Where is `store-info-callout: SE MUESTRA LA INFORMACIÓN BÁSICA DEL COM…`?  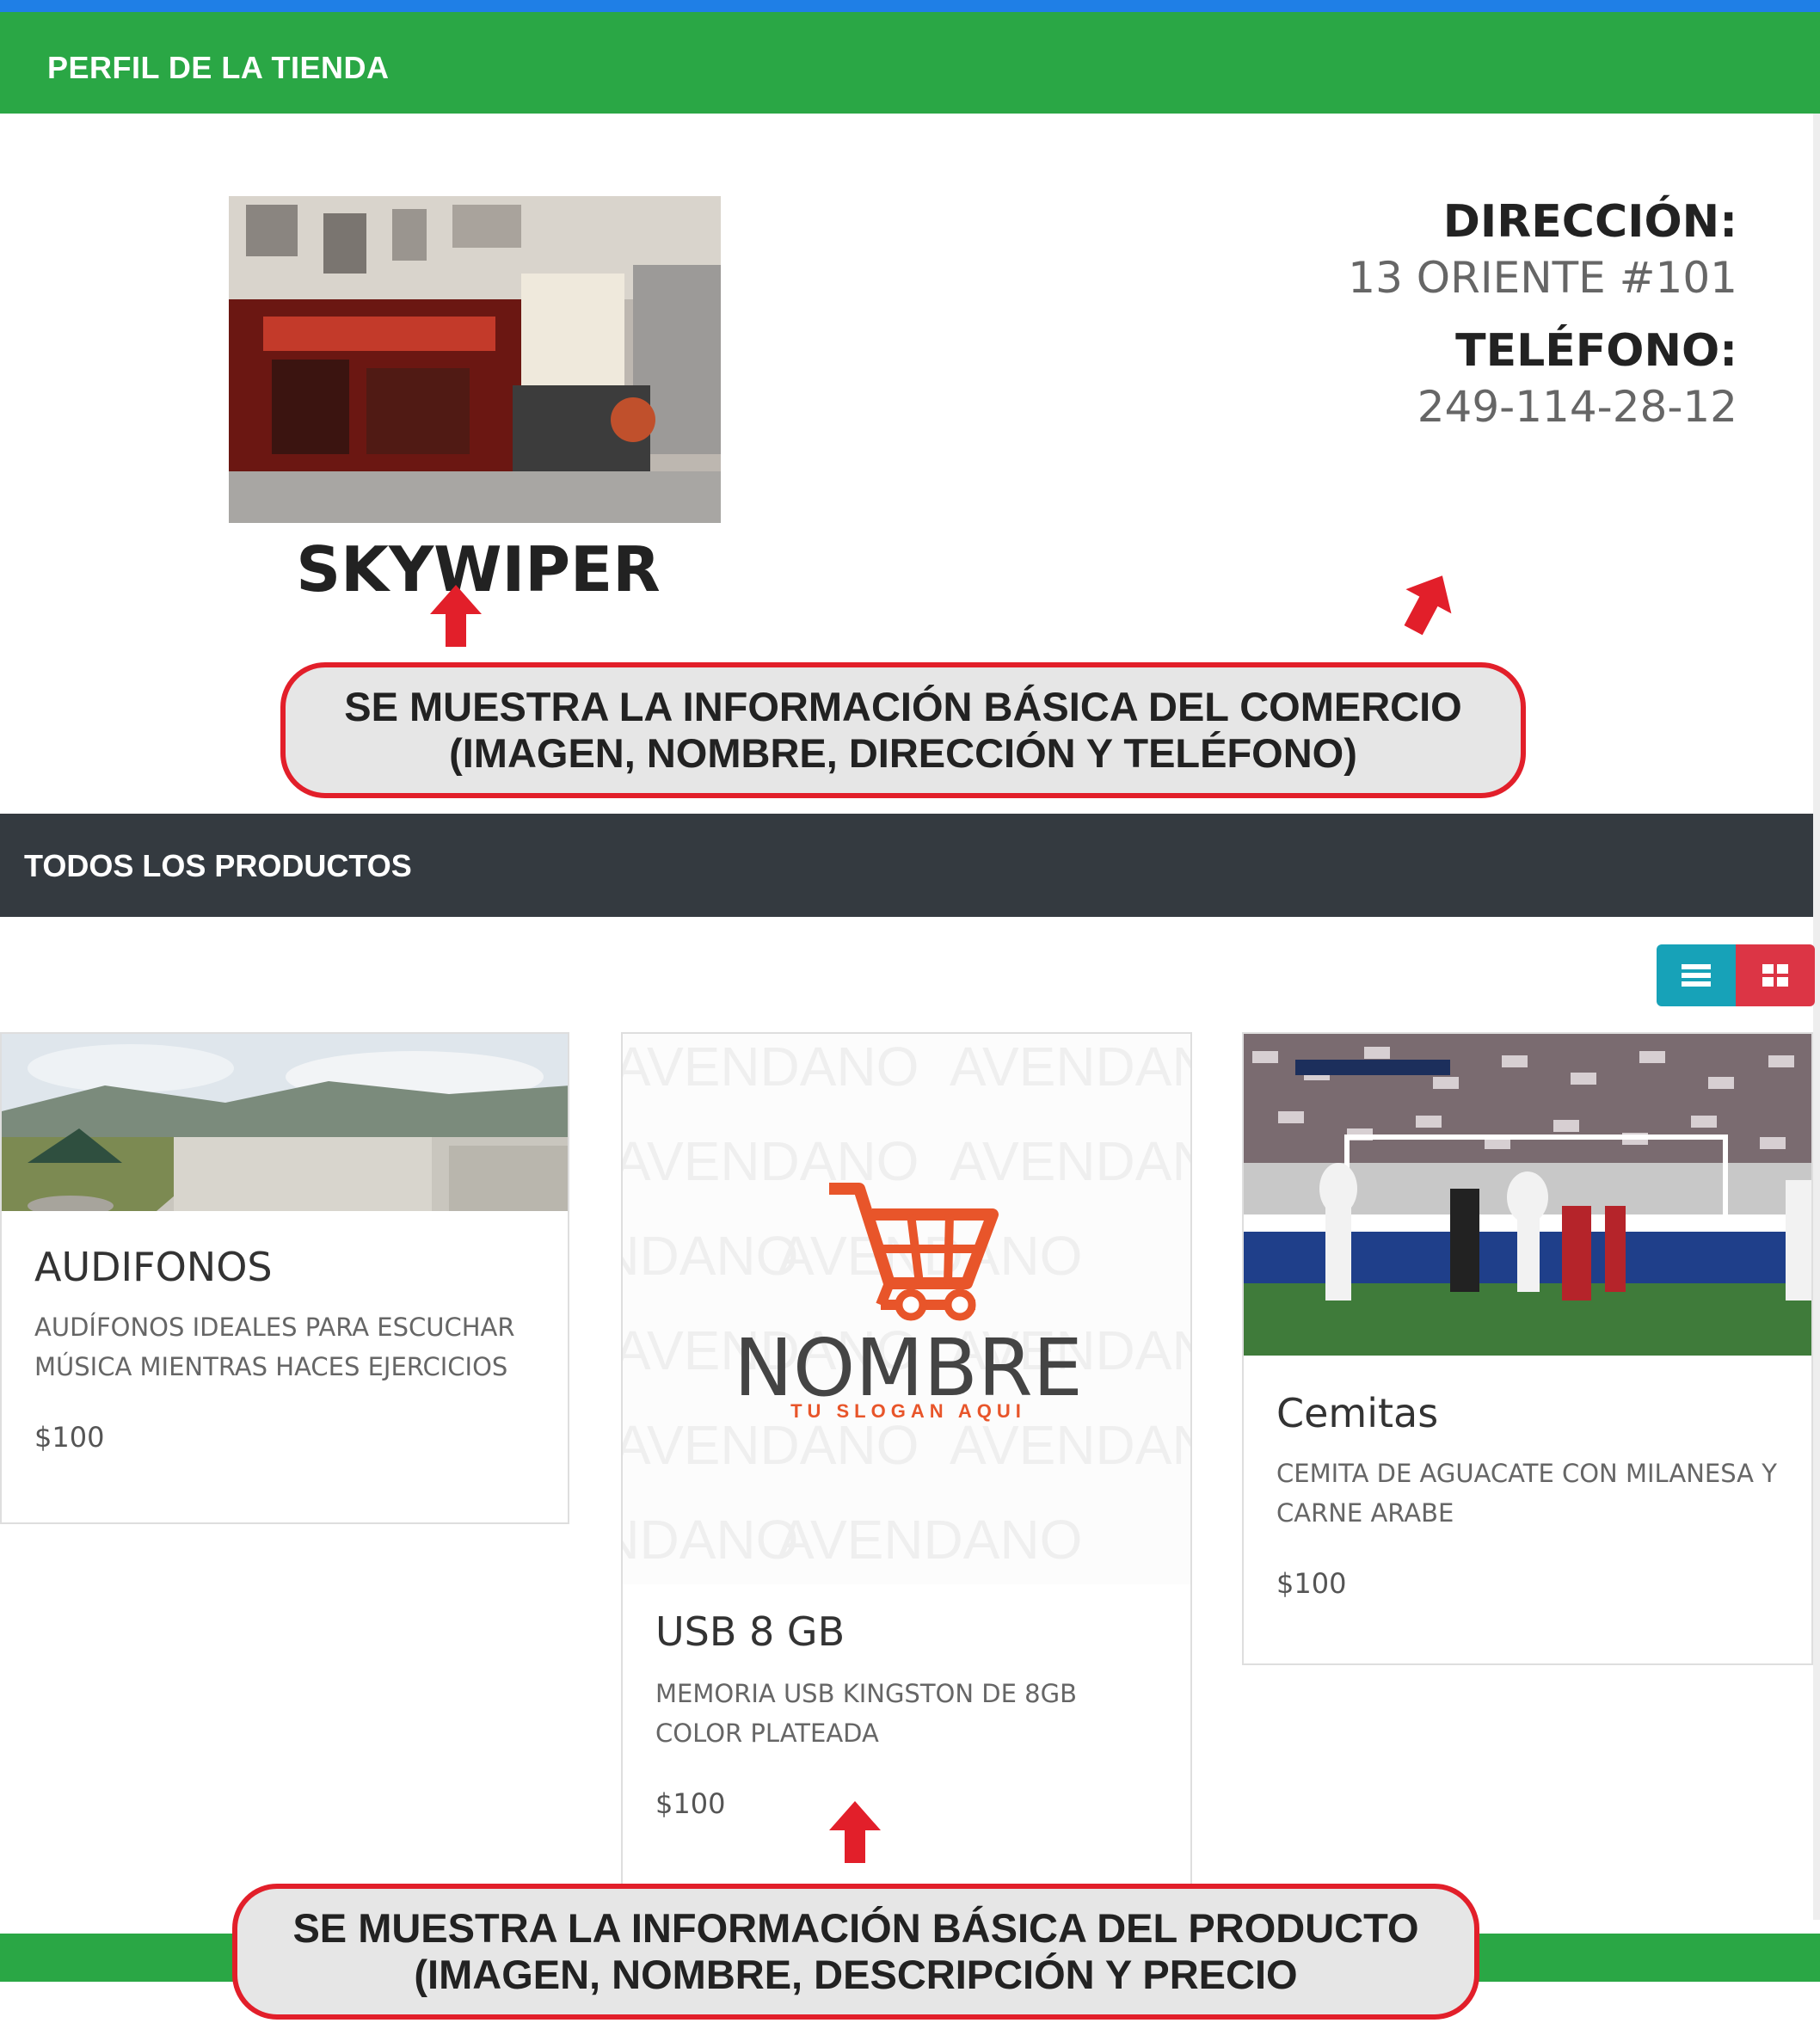
store-info-callout: SE MUESTRA LA INFORMACIÓN BÁSICA DEL COM… is located at coordinates (903, 730).